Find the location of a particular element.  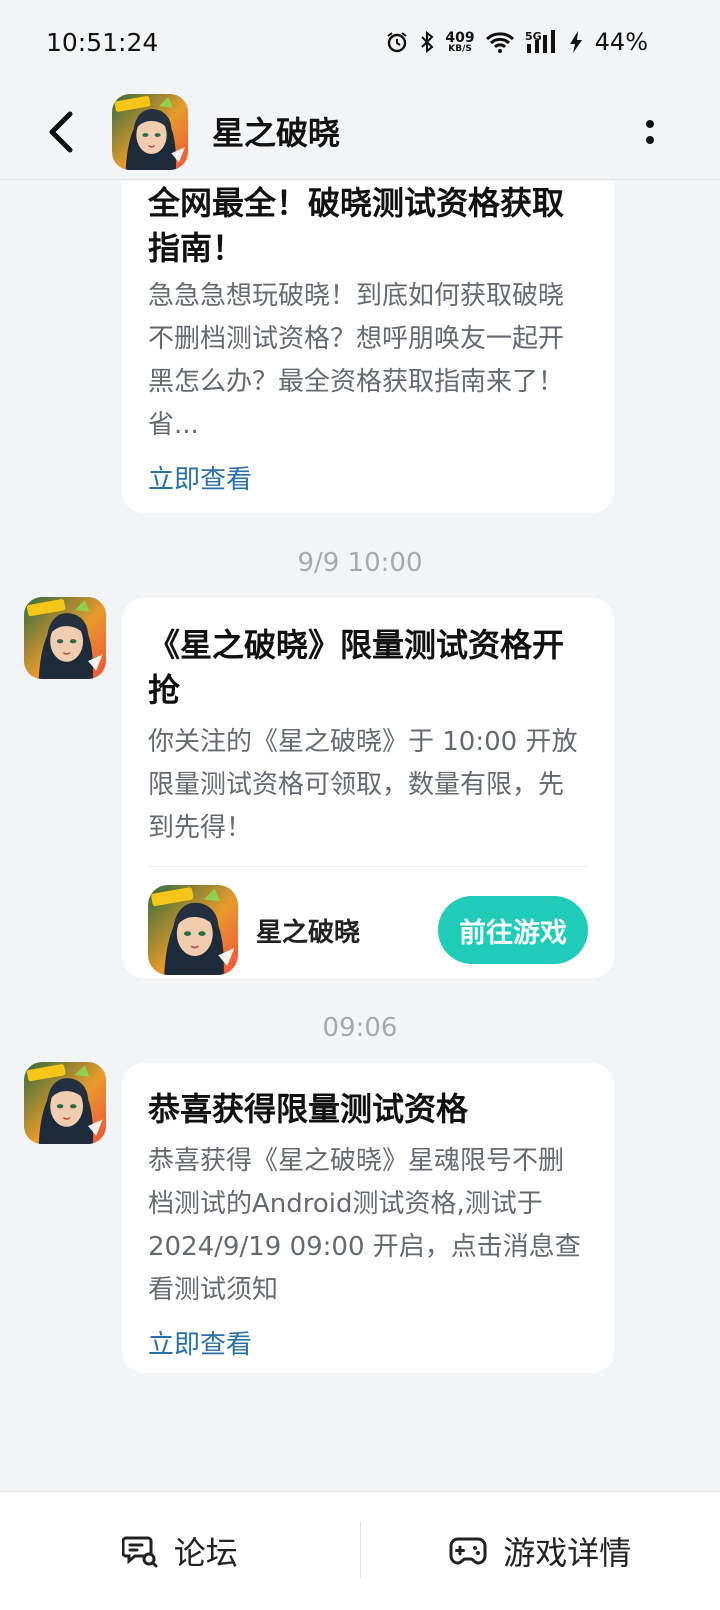

tab-forum: 论坛 is located at coordinates (180, 1551).